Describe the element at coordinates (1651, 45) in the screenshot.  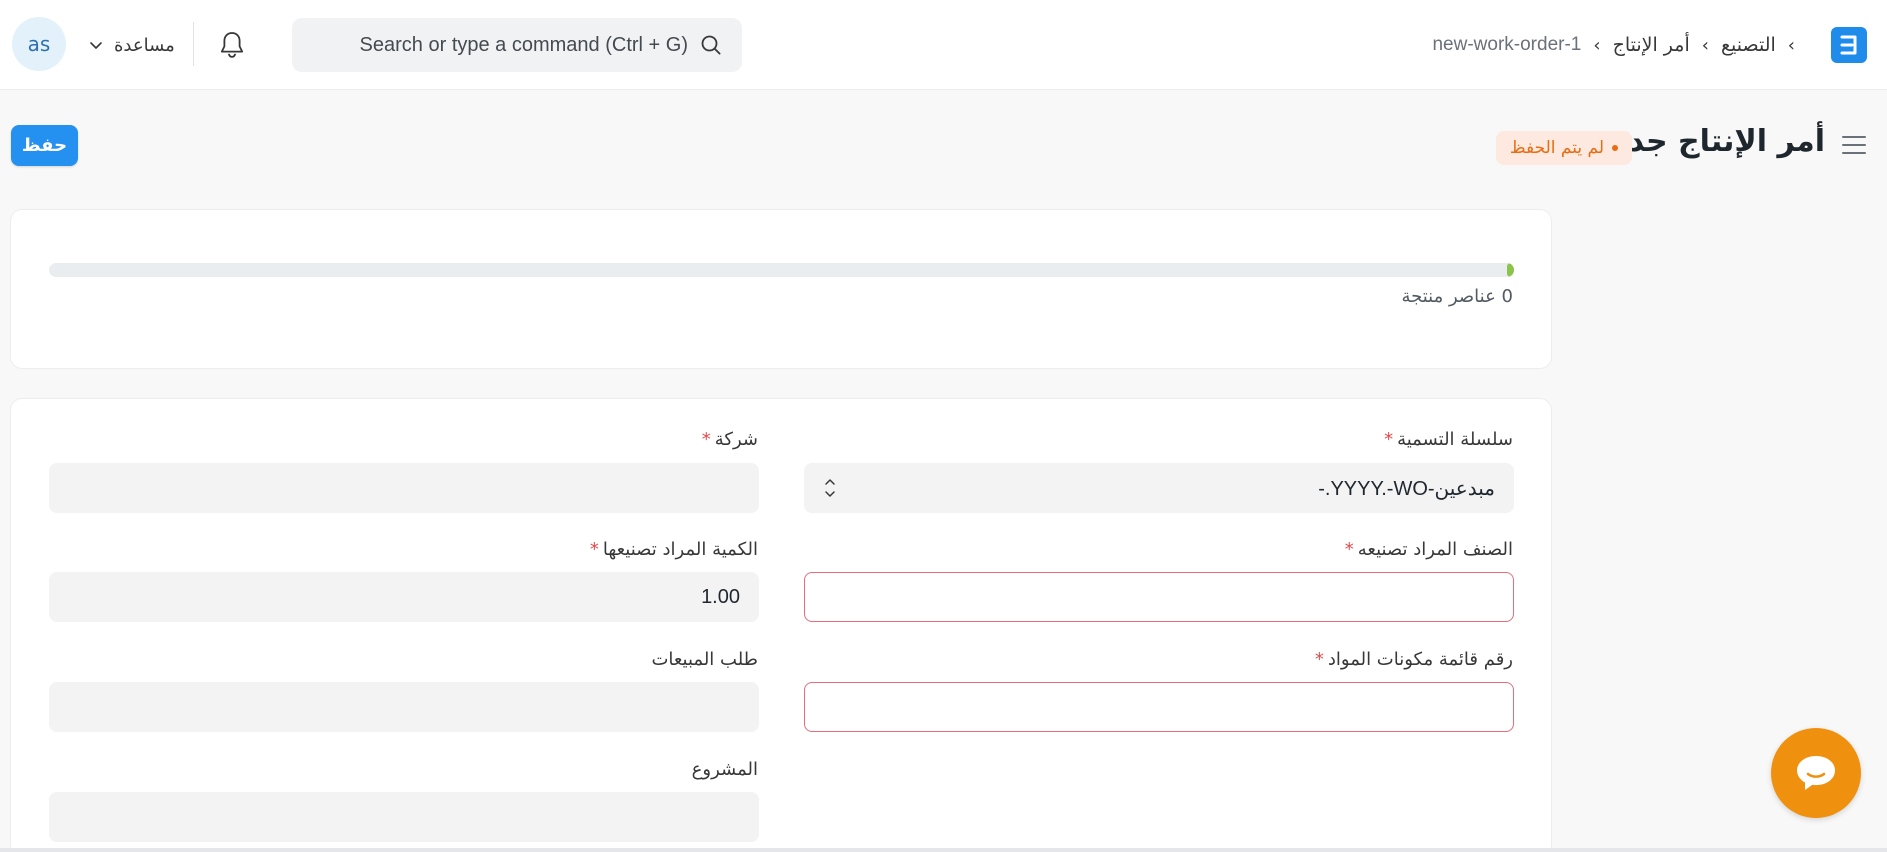
I see `breadcrumb-work-order: أمر الإنتاج` at that location.